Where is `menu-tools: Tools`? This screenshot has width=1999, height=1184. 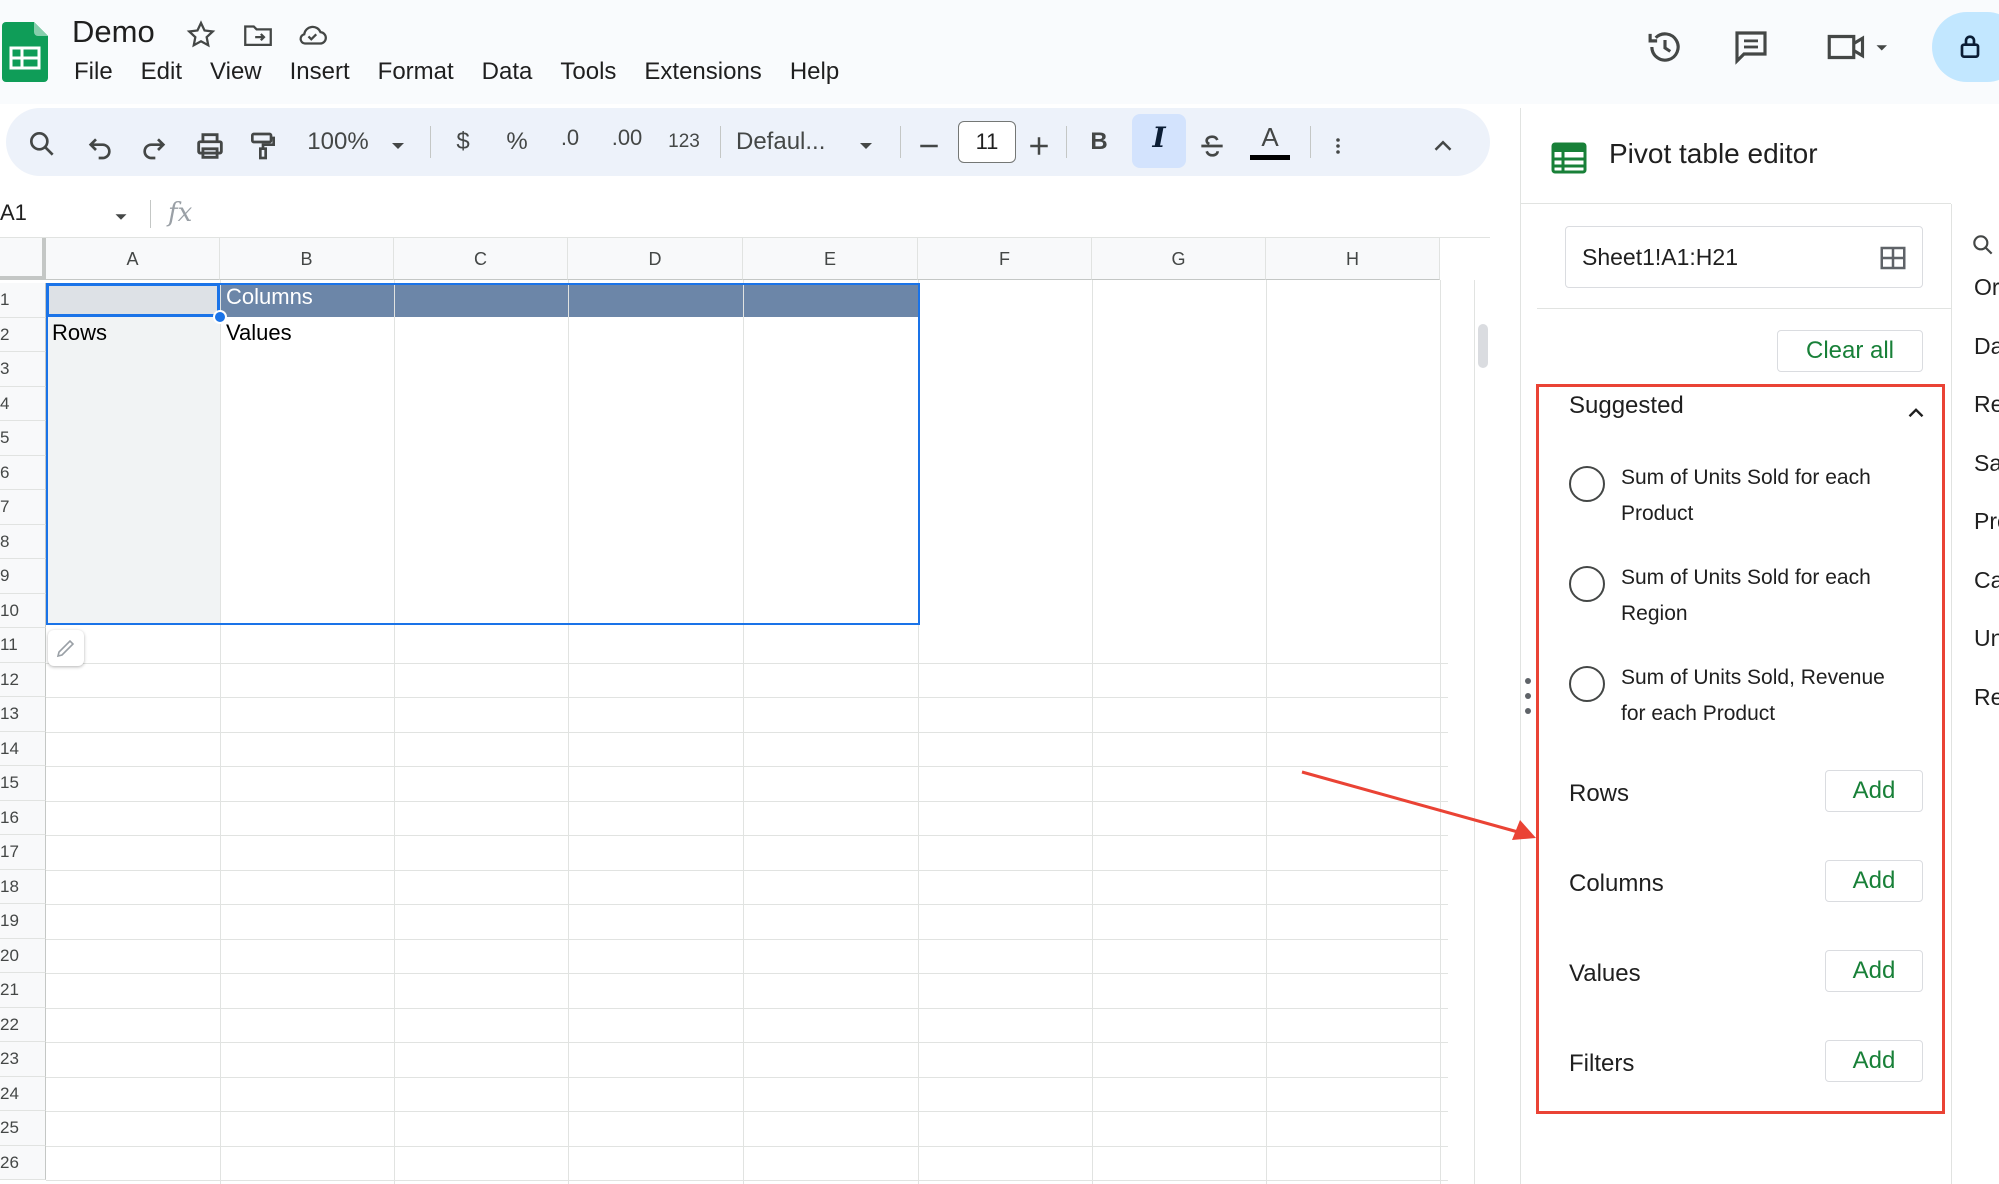 menu-tools: Tools is located at coordinates (588, 74).